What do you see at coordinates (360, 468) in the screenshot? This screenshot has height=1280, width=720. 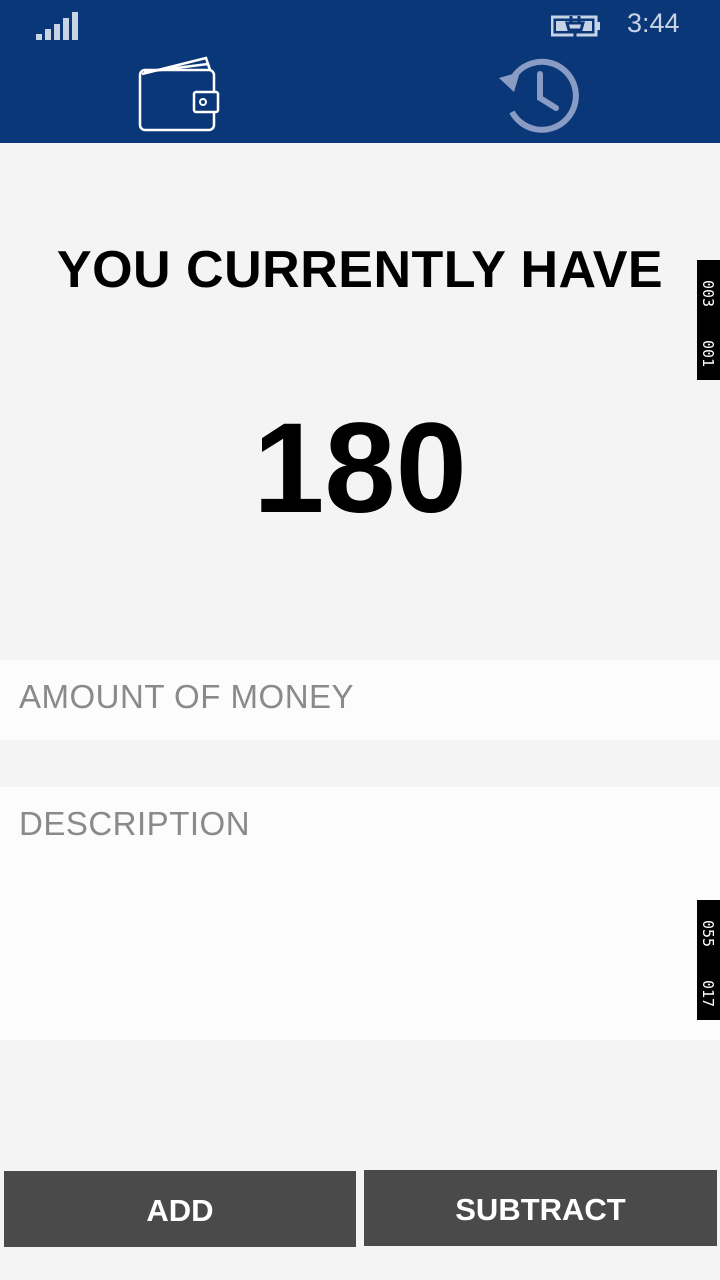 I see `balance-value: 180` at bounding box center [360, 468].